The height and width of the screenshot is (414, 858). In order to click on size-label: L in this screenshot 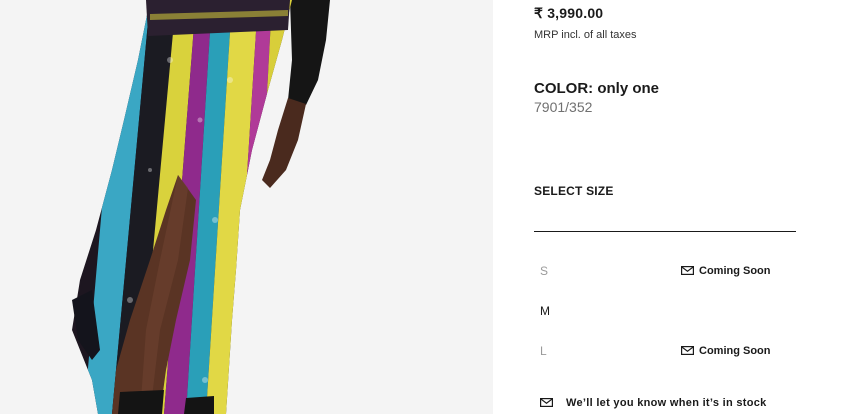, I will do `click(543, 351)`.